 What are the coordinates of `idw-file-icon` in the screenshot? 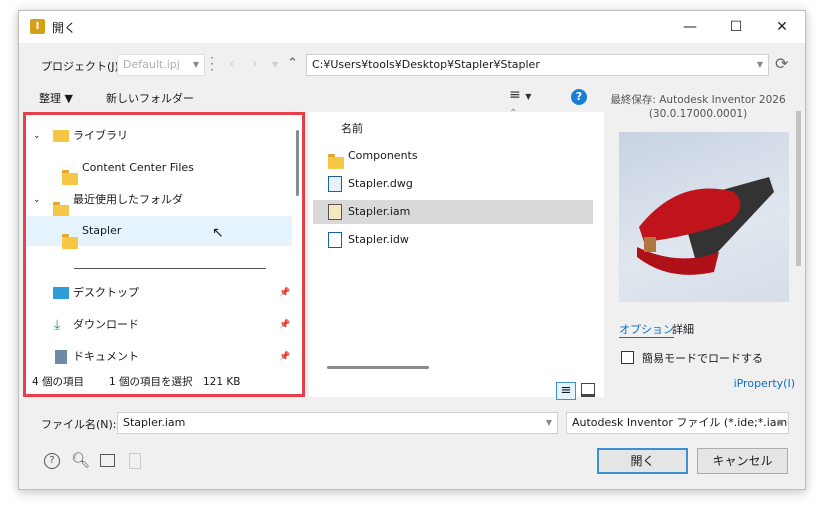 It's located at (335, 240).